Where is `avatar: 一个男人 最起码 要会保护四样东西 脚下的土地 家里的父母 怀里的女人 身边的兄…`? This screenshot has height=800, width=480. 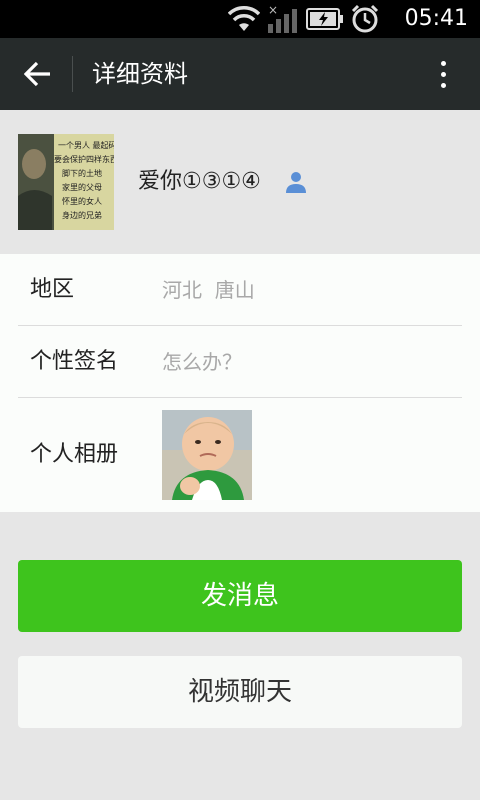 avatar: 一个男人 最起码 要会保护四样东西 脚下的土地 家里的父母 怀里的女人 身边的兄… is located at coordinates (66, 182).